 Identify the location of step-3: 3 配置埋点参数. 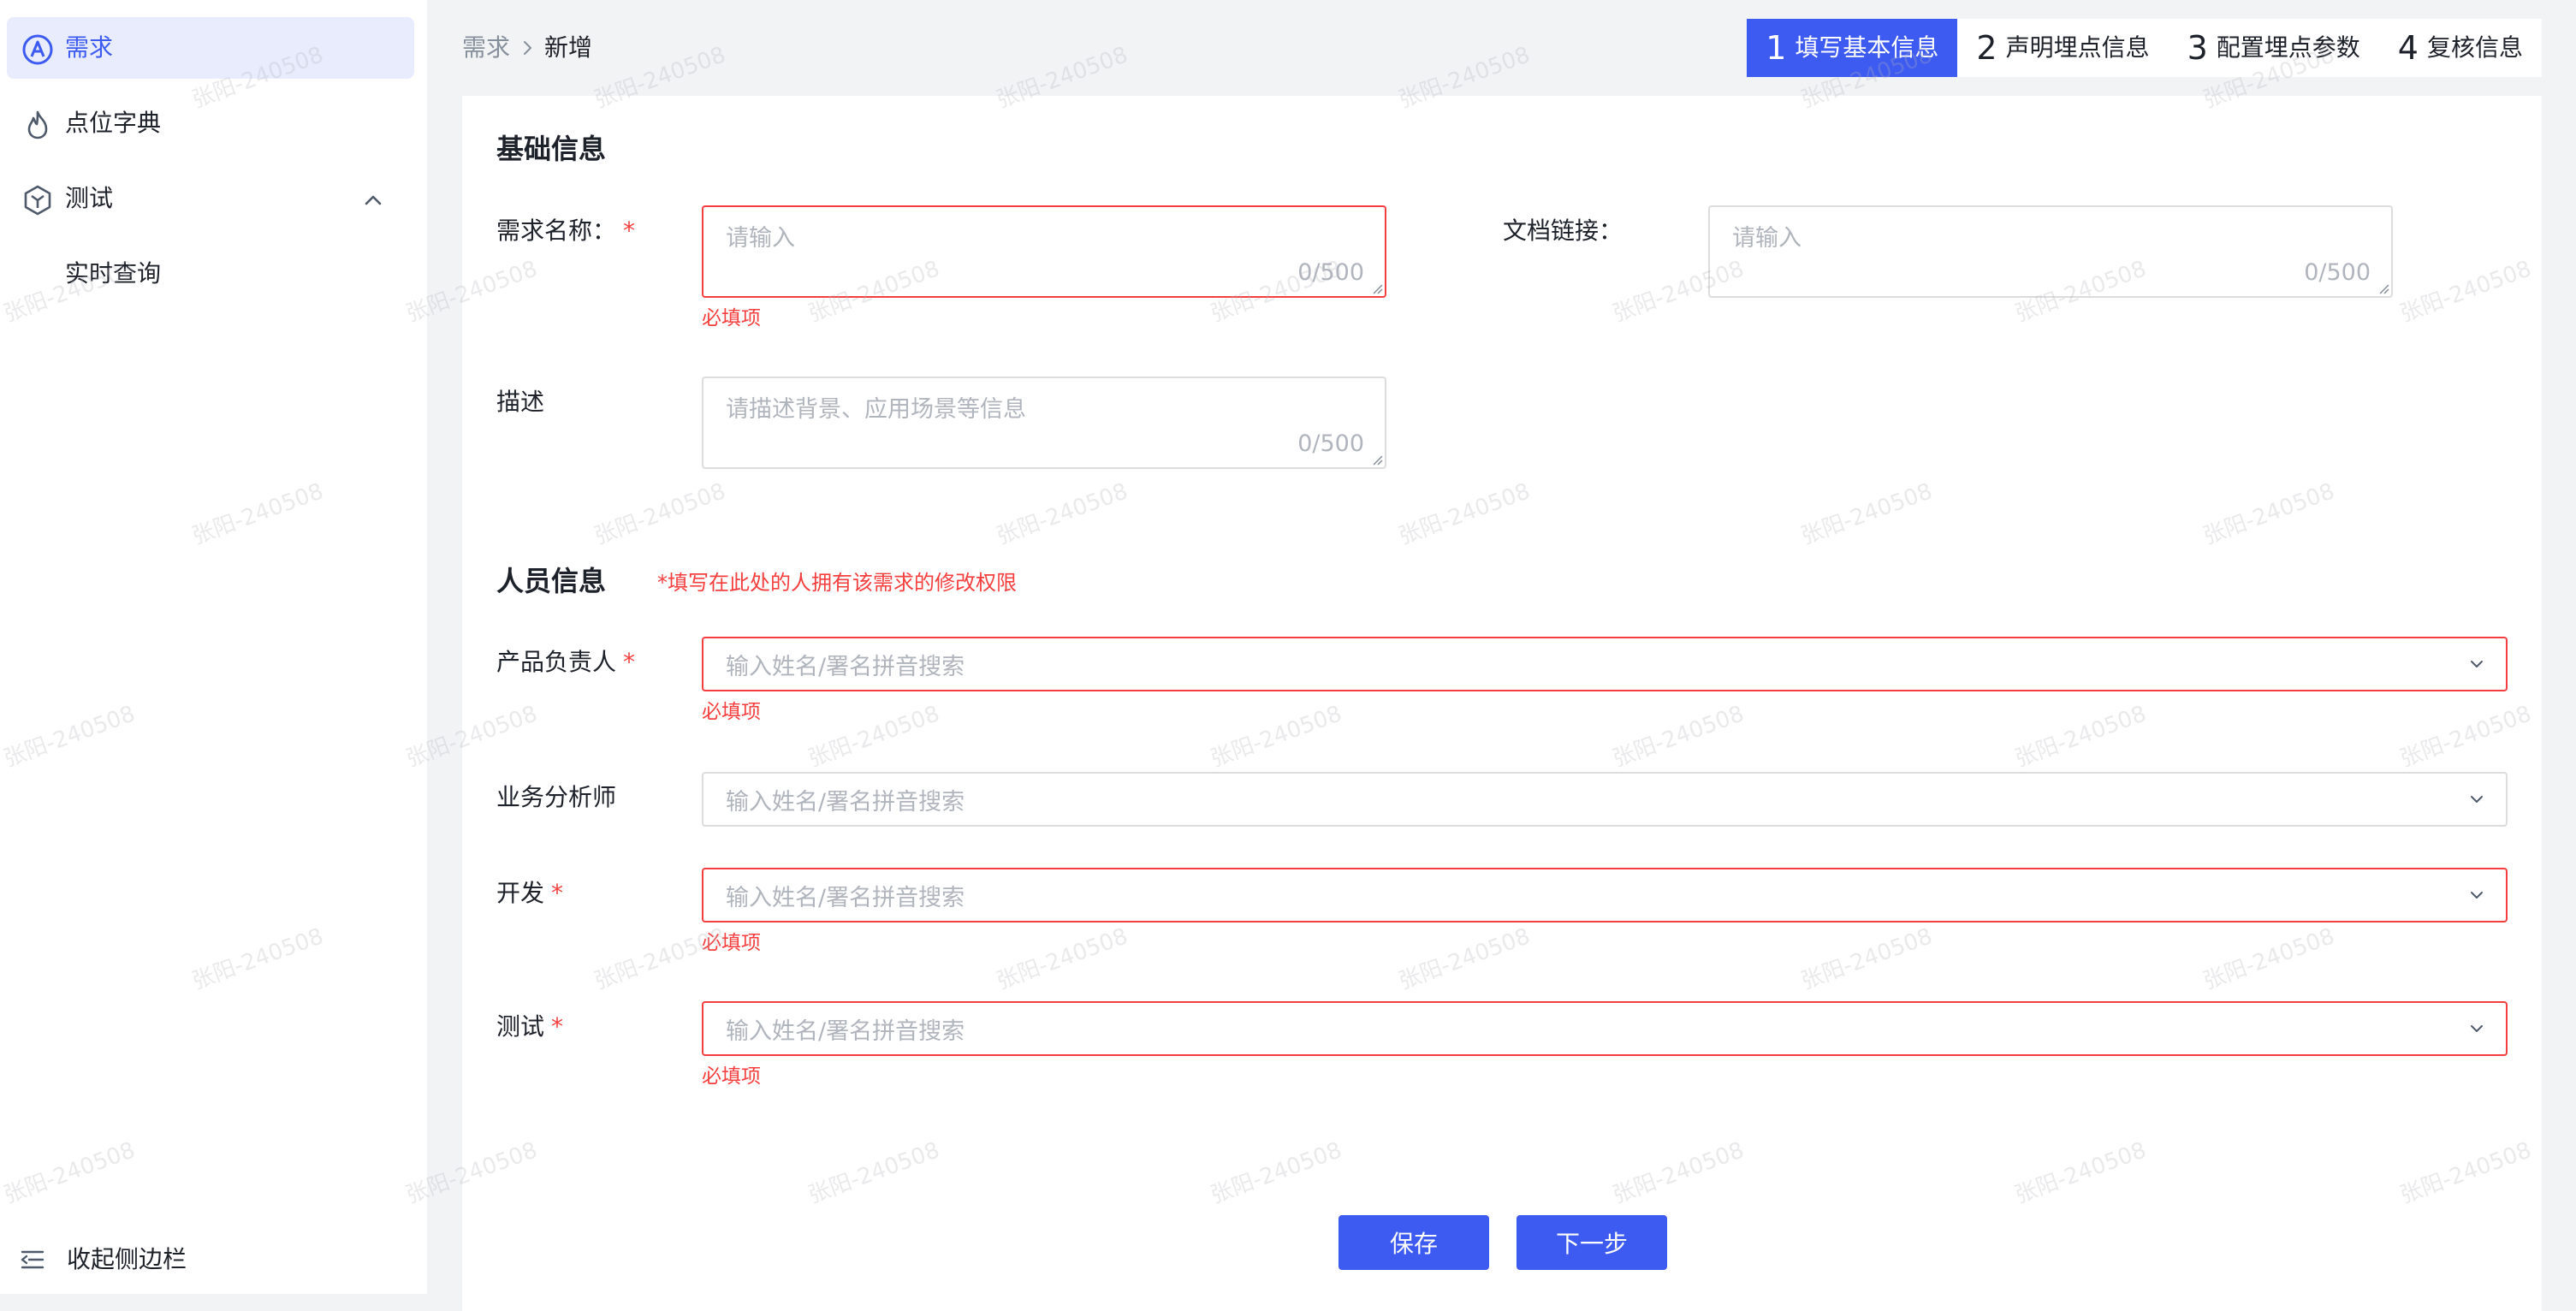
(2274, 48).